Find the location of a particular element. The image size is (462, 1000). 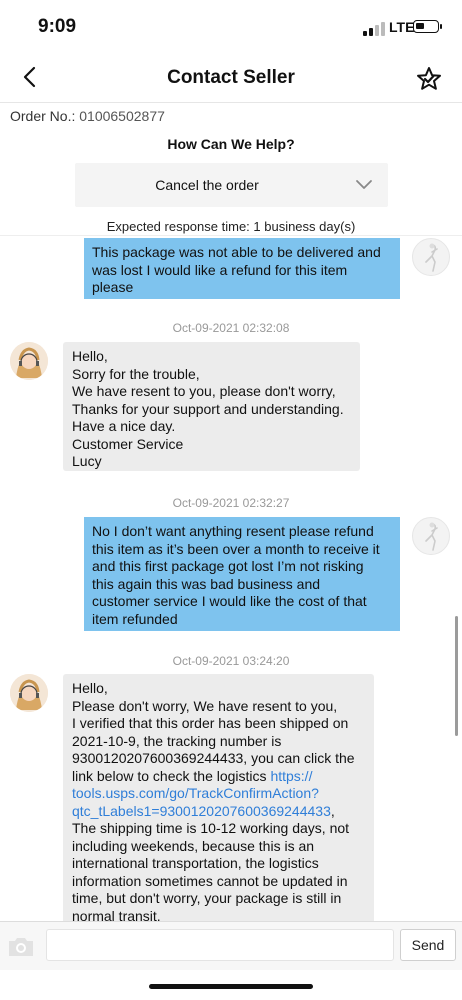

favorite-star-icon is located at coordinates (429, 79).